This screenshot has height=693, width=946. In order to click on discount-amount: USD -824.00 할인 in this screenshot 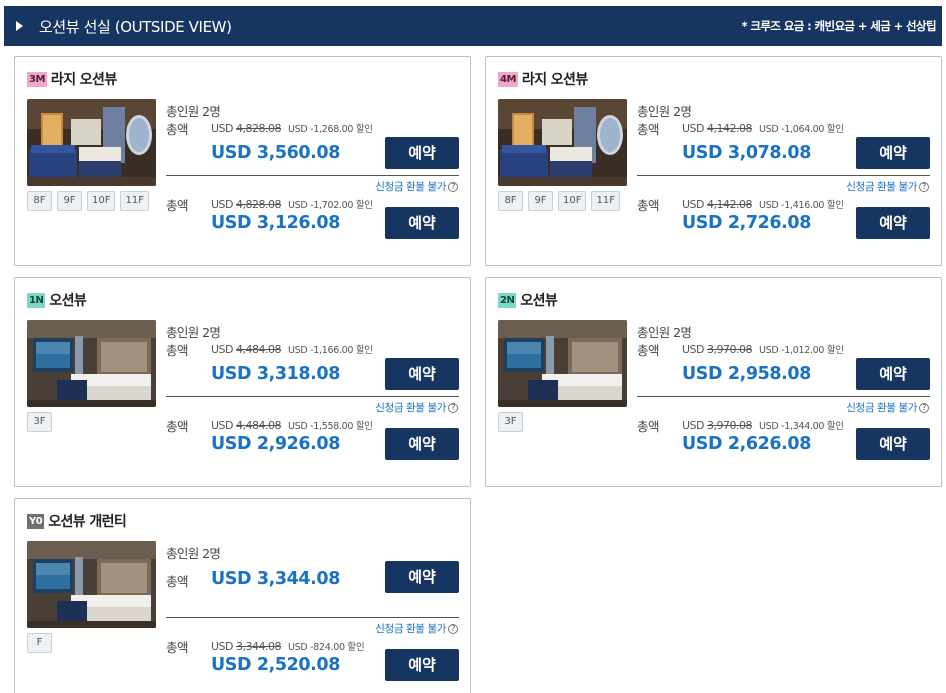, I will do `click(326, 647)`.